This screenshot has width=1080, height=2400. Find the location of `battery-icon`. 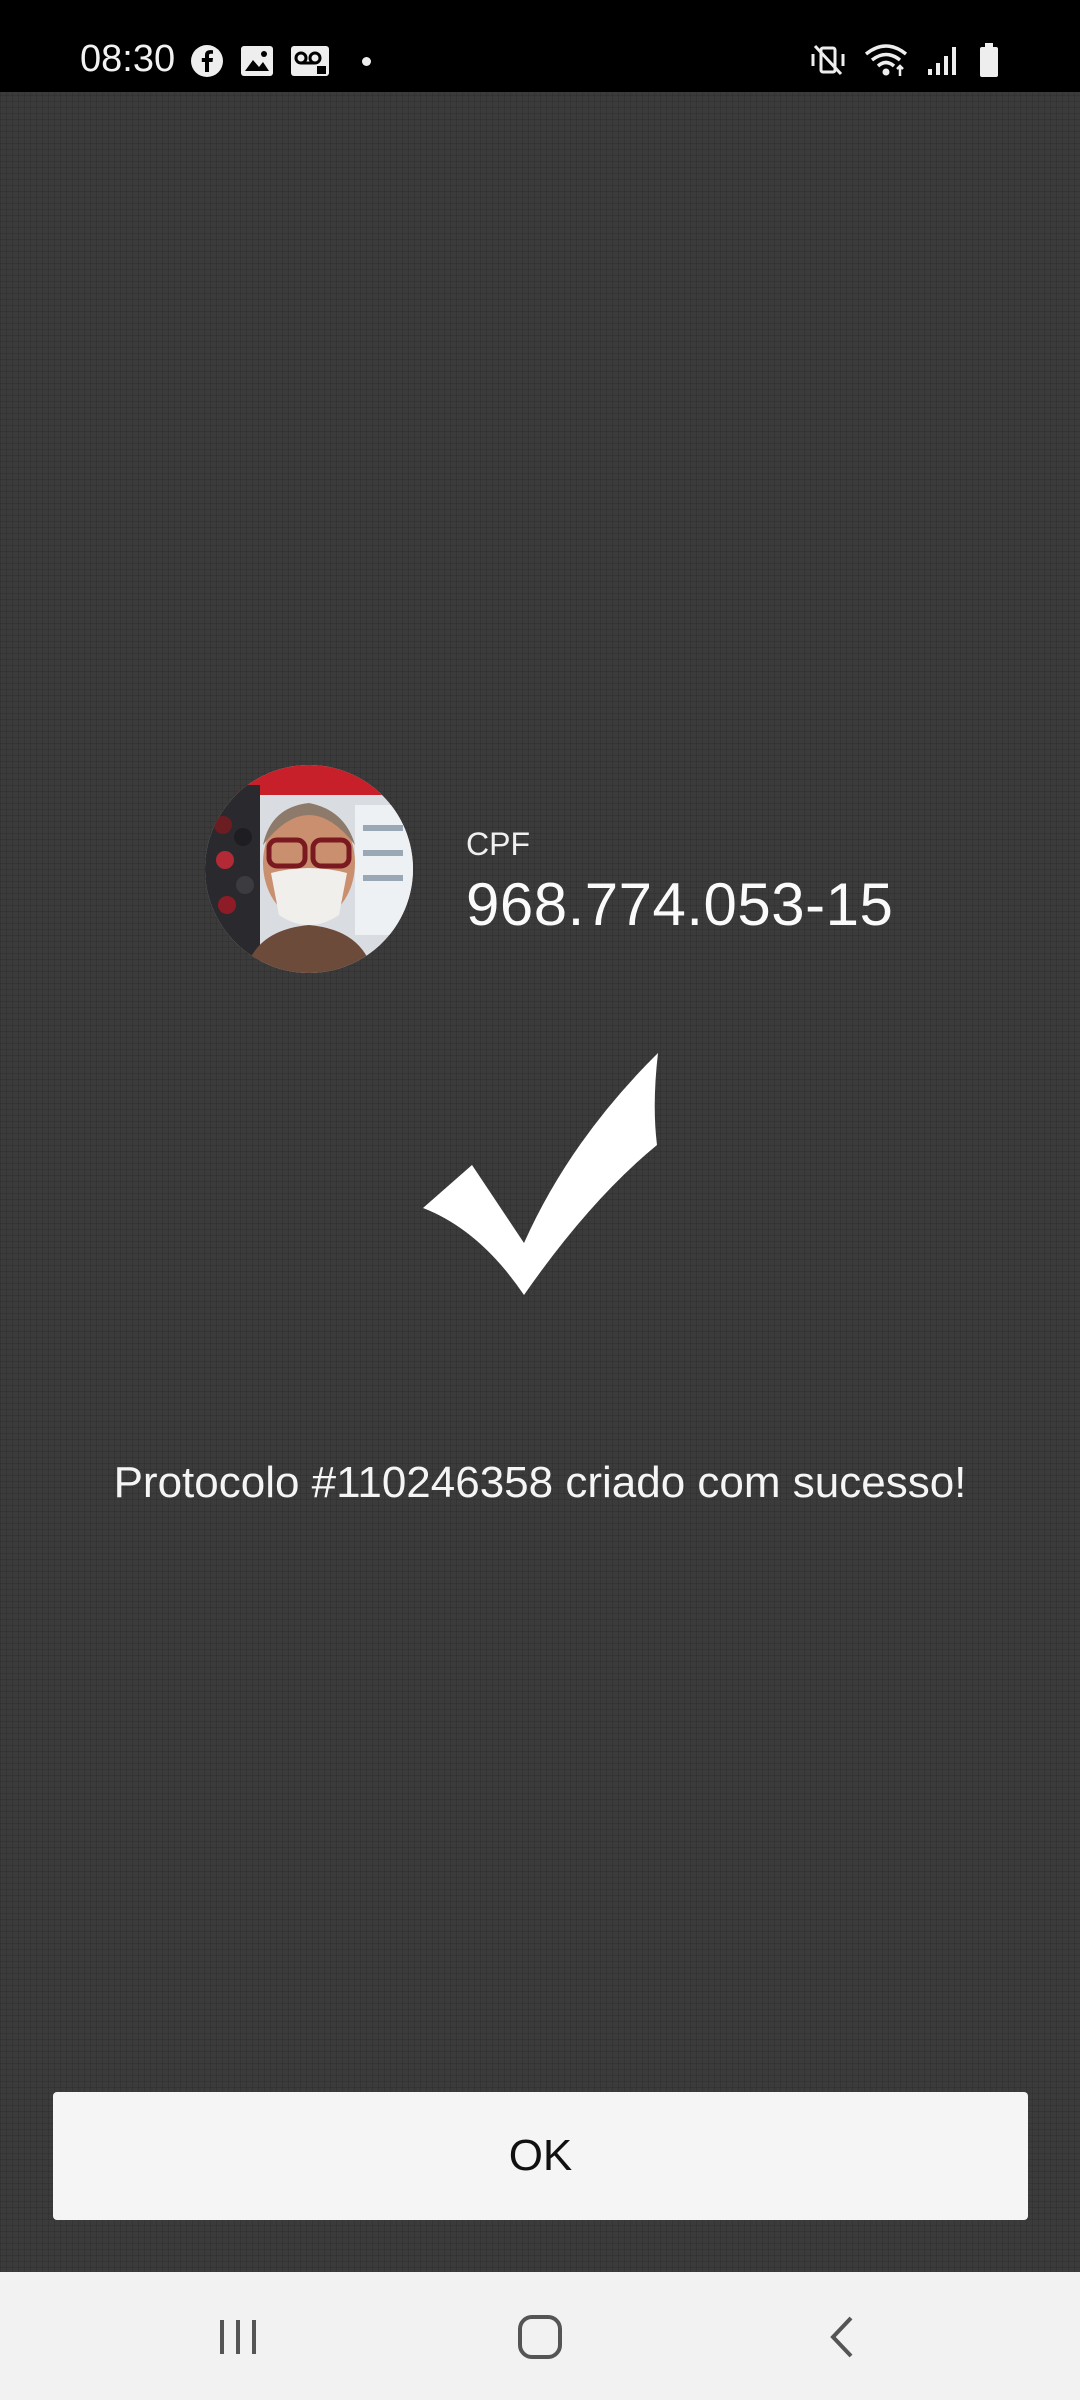

battery-icon is located at coordinates (989, 60).